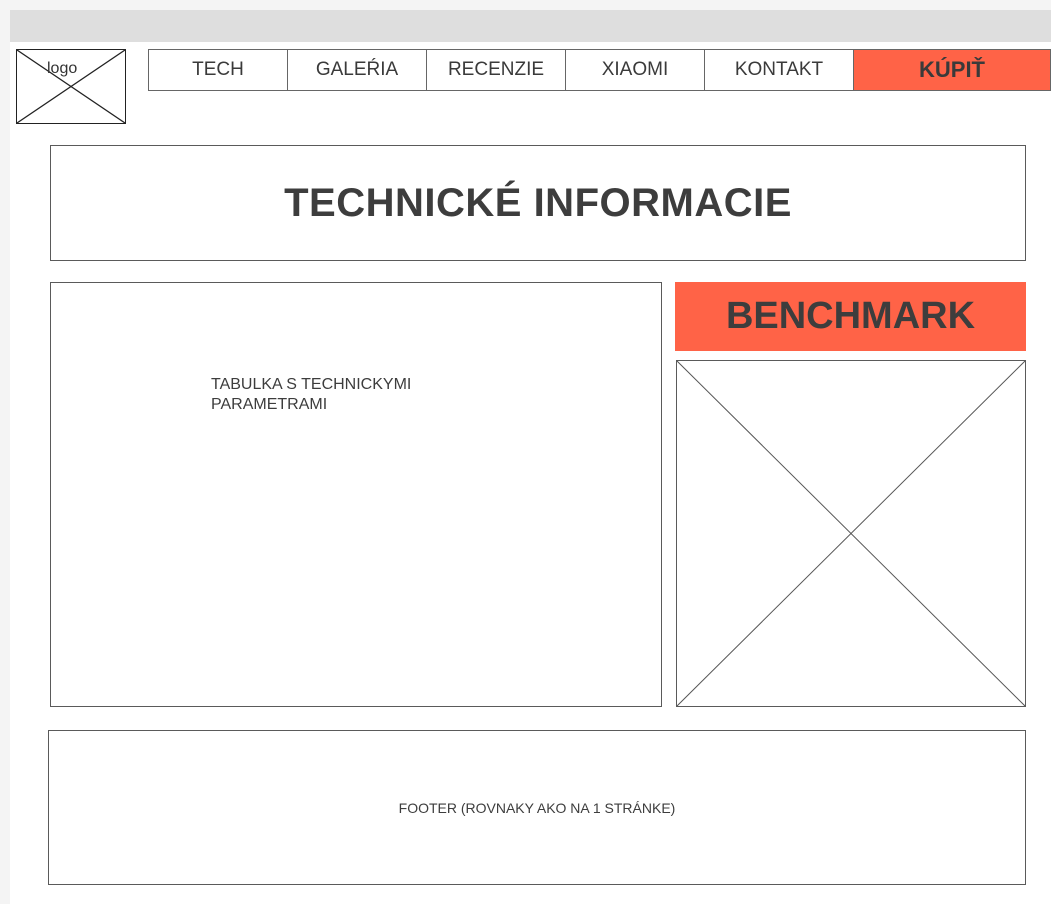 This screenshot has width=1051, height=904. What do you see at coordinates (530, 26) in the screenshot?
I see `wireframe-top-bar` at bounding box center [530, 26].